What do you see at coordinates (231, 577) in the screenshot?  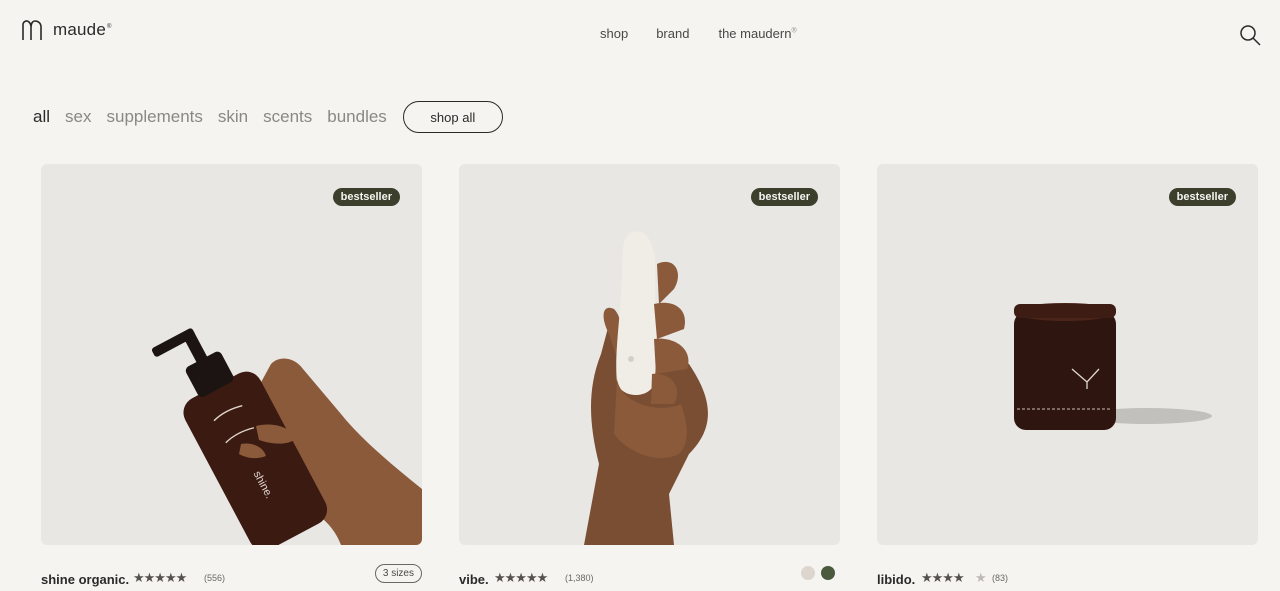 I see `product-info: shine organic. ★★★★★ (556) 3 sizes` at bounding box center [231, 577].